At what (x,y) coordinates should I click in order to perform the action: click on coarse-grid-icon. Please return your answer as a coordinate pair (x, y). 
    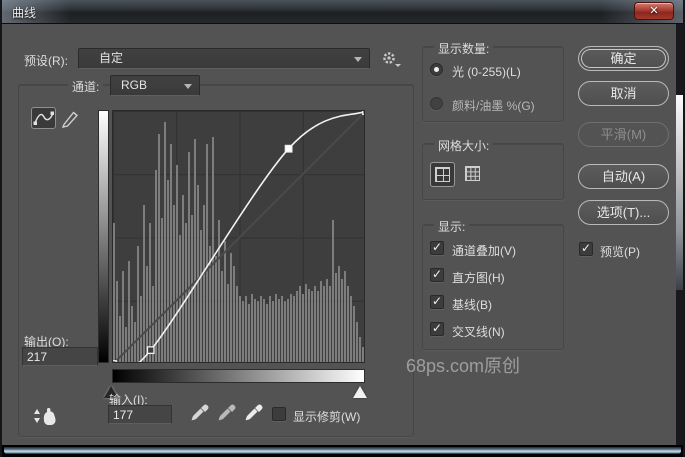
    Looking at the image, I should click on (442, 174).